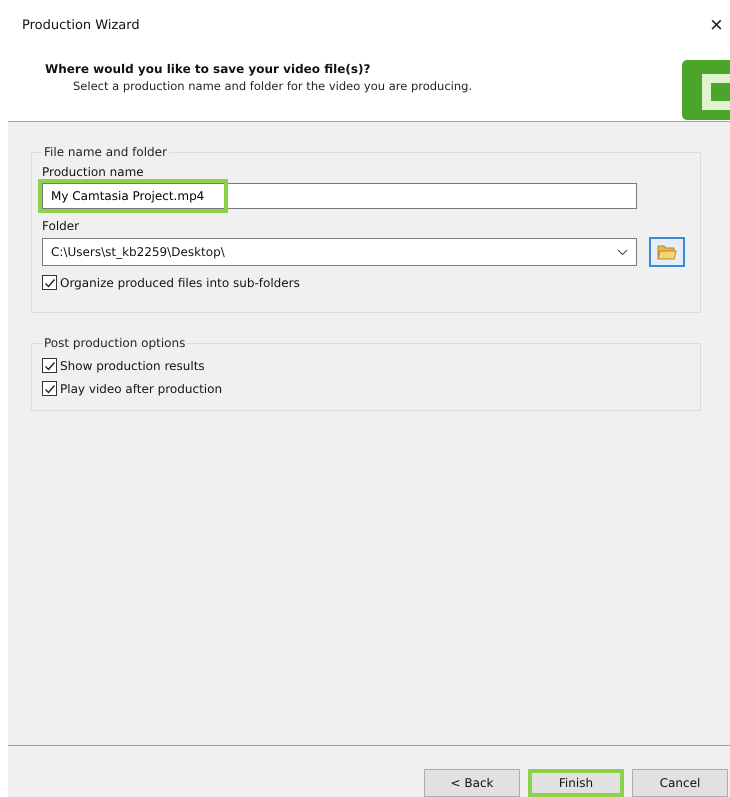 The height and width of the screenshot is (797, 730). I want to click on chevron-icon, so click(622, 252).